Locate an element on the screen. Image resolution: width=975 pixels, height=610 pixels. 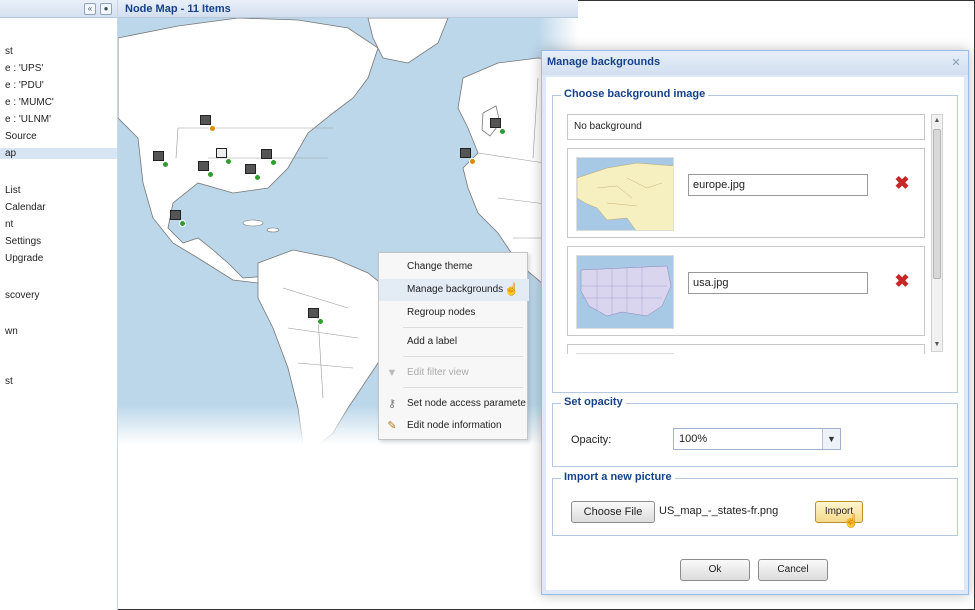
europe-map-svg is located at coordinates (625, 194).